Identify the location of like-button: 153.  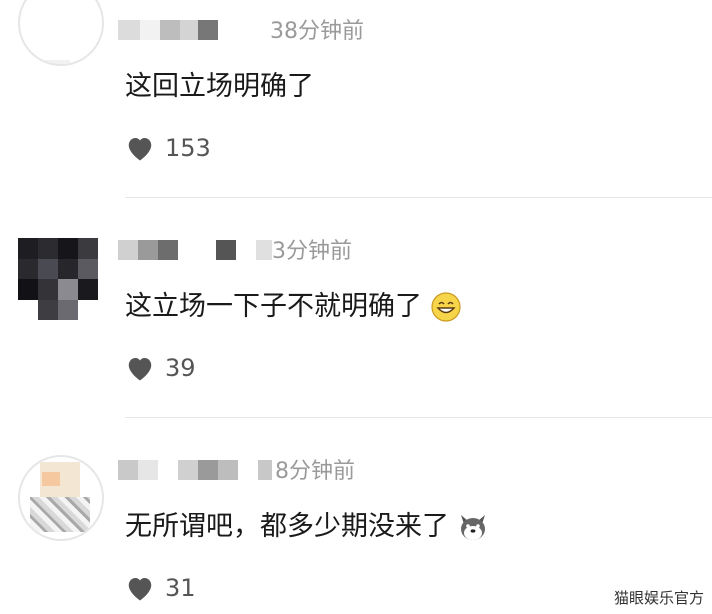
(168, 148).